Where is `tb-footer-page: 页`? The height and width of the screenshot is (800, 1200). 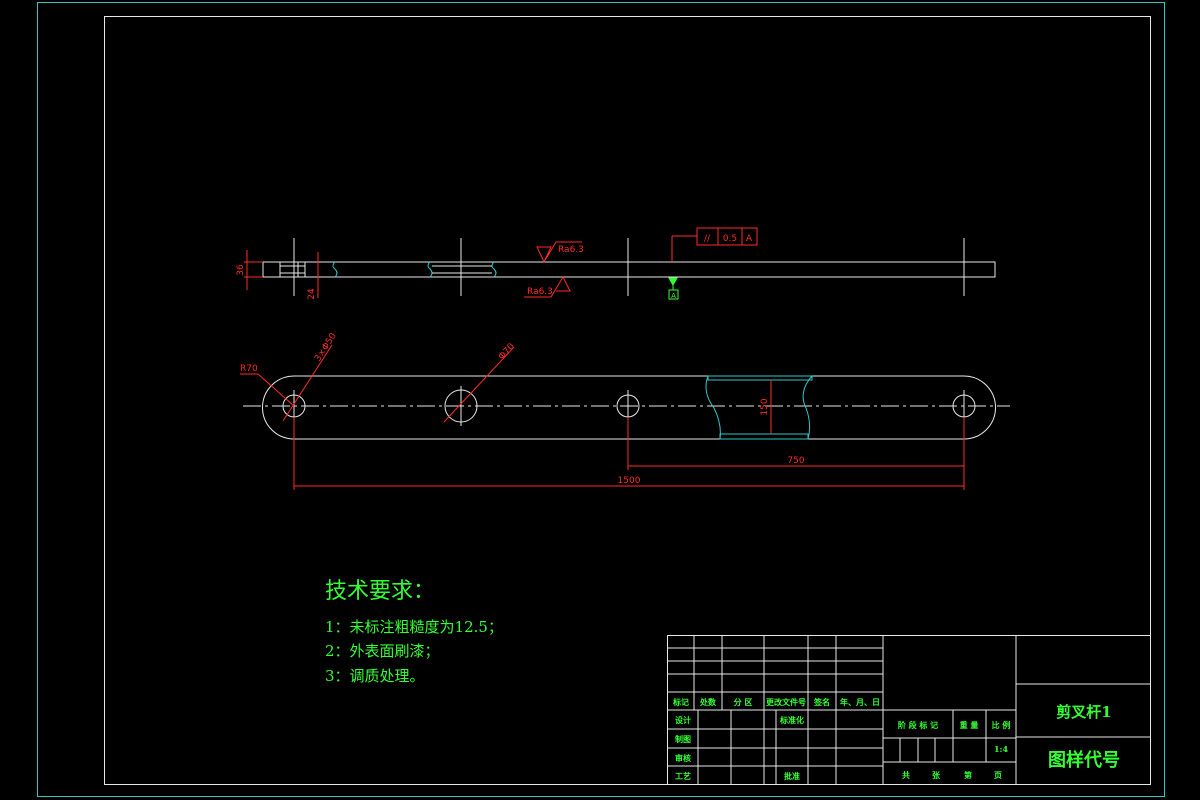 tb-footer-page: 页 is located at coordinates (998, 775).